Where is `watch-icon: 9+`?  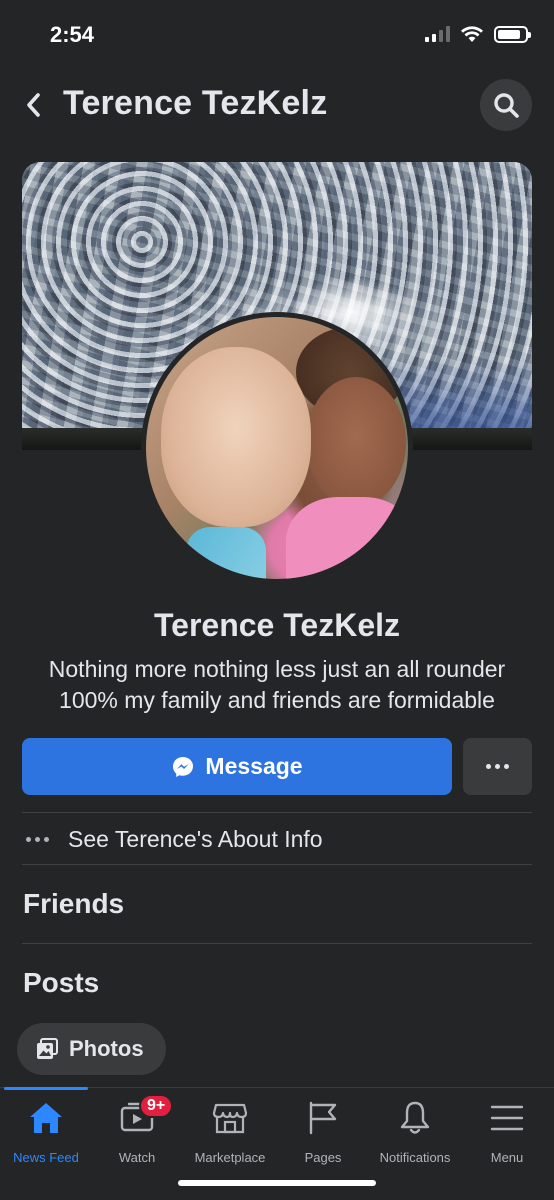 watch-icon: 9+ is located at coordinates (145, 1116).